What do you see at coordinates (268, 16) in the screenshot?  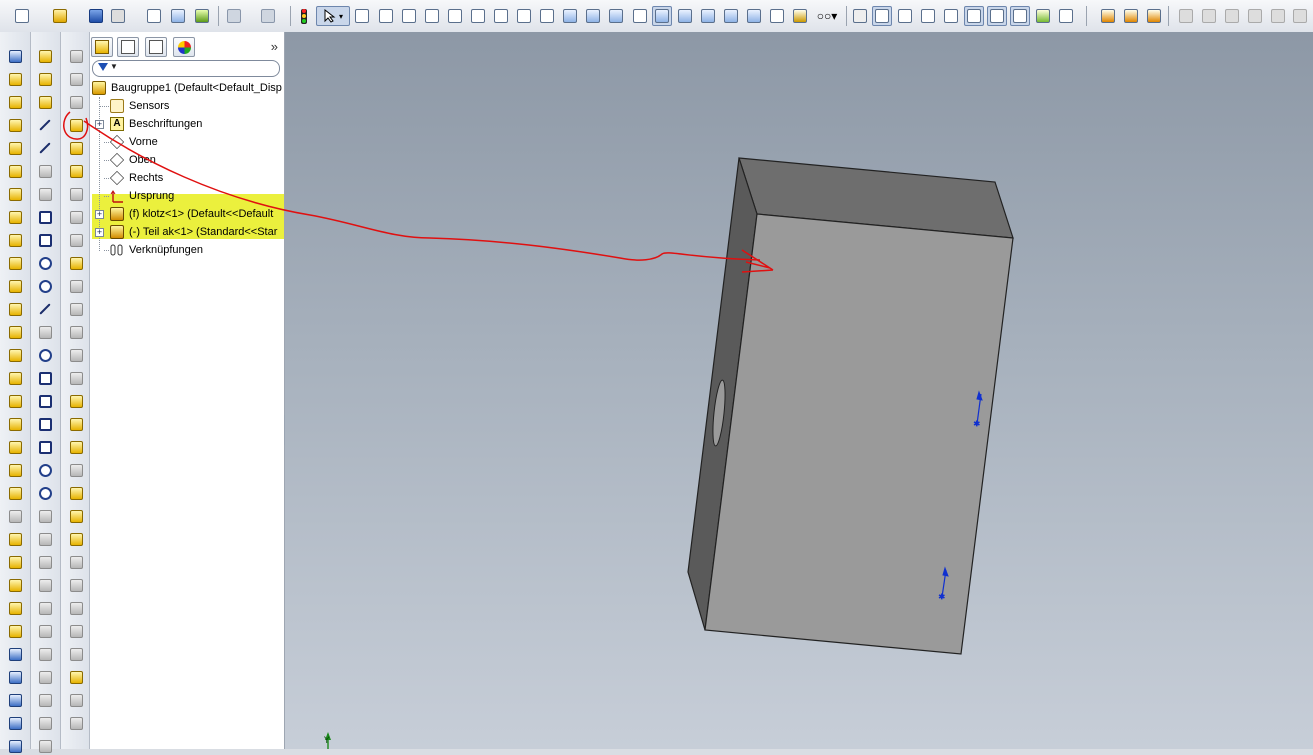 I see `redo-icon` at bounding box center [268, 16].